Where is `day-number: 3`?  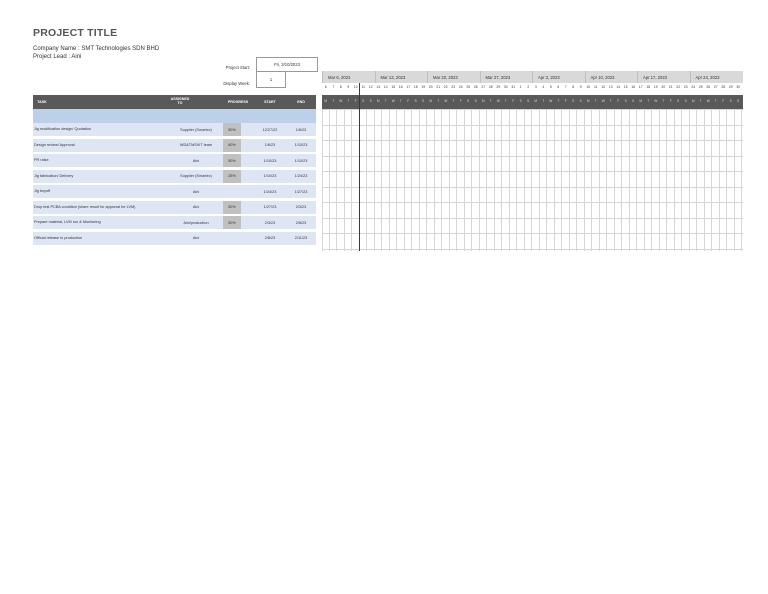
day-number: 3 is located at coordinates (535, 87).